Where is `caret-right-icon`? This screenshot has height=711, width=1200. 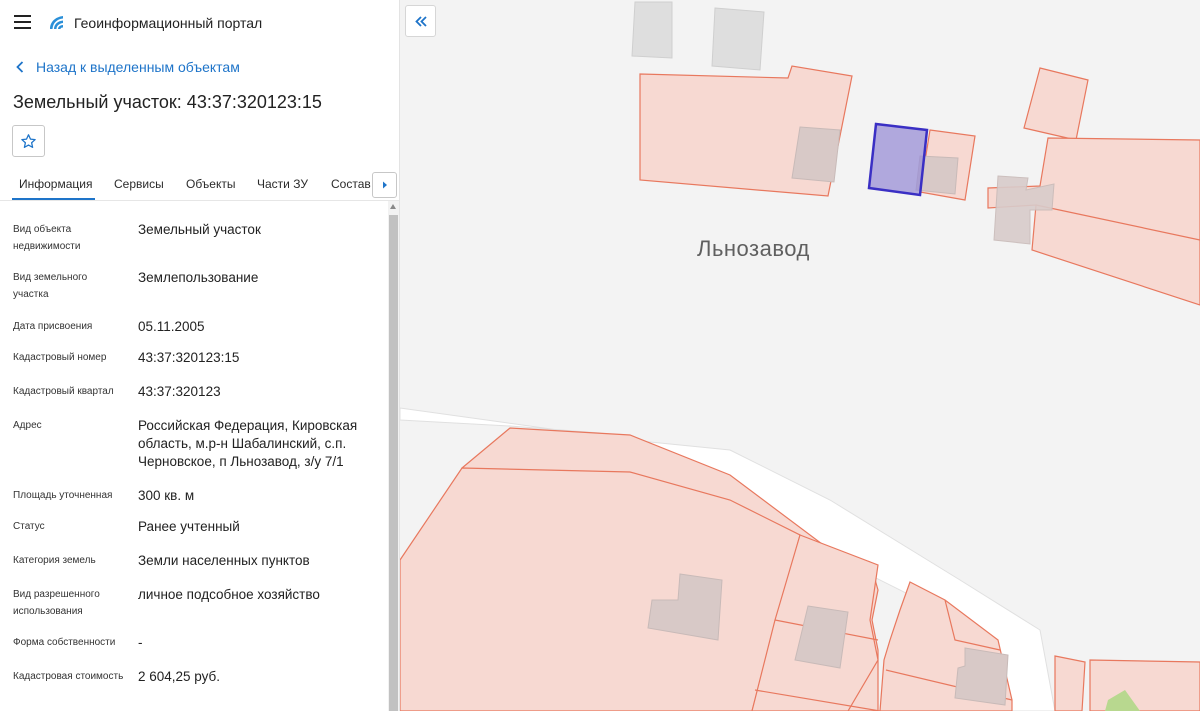
caret-right-icon is located at coordinates (384, 185).